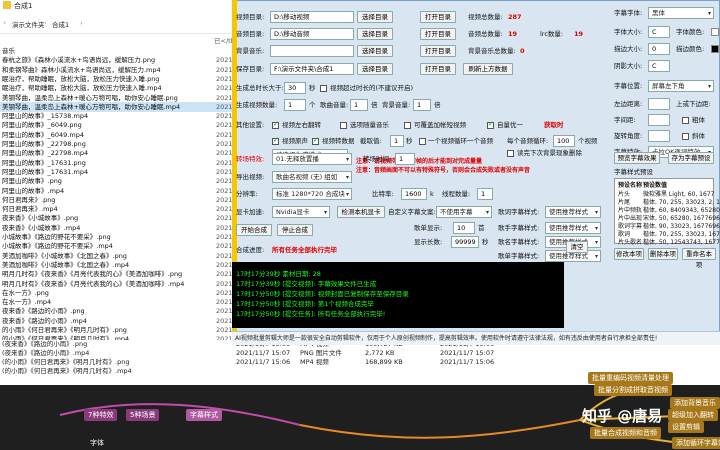  Describe the element at coordinates (438, 69) in the screenshot. I see `save-open-dir-button: 打开目录` at that location.